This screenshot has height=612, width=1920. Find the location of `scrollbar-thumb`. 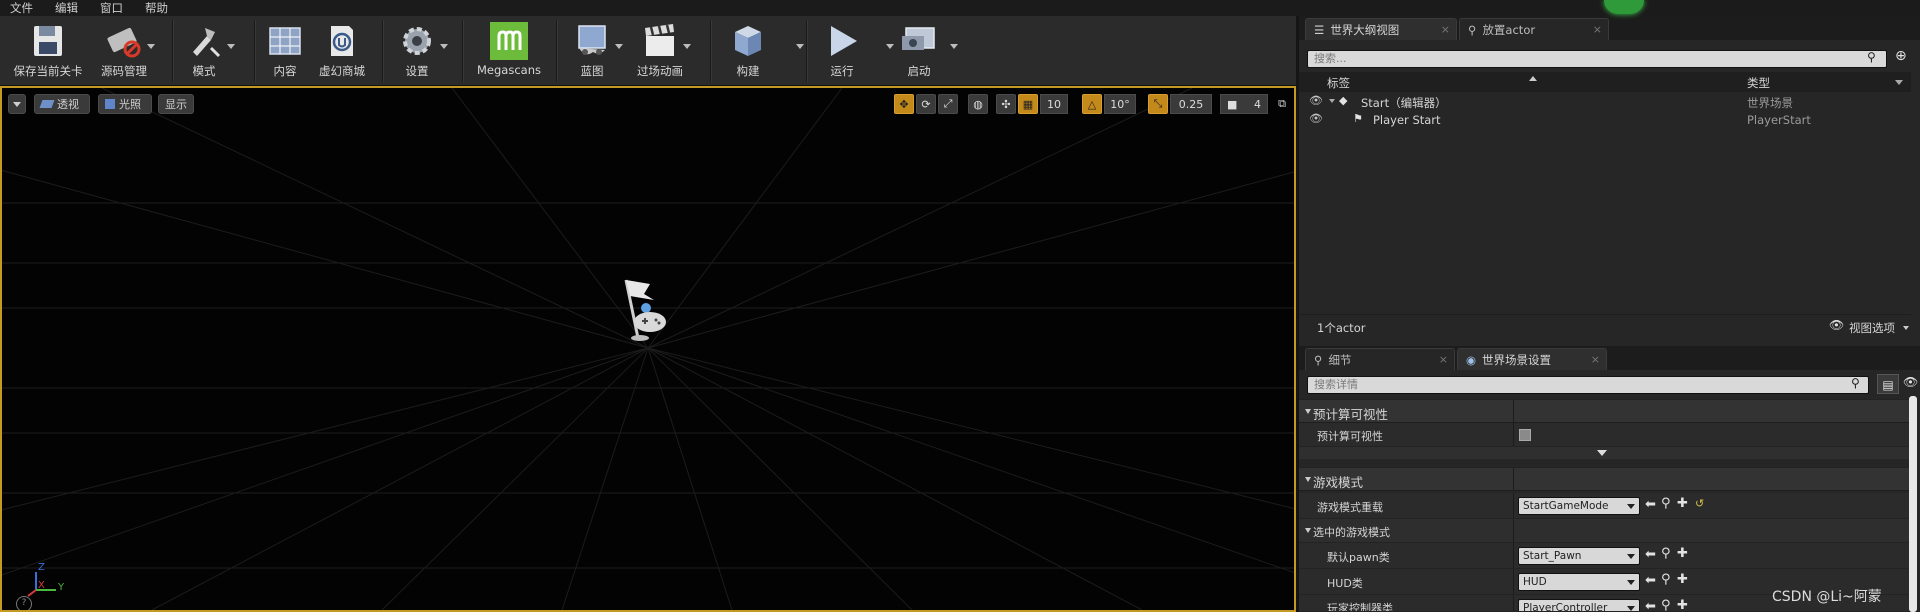

scrollbar-thumb is located at coordinates (1913, 504).